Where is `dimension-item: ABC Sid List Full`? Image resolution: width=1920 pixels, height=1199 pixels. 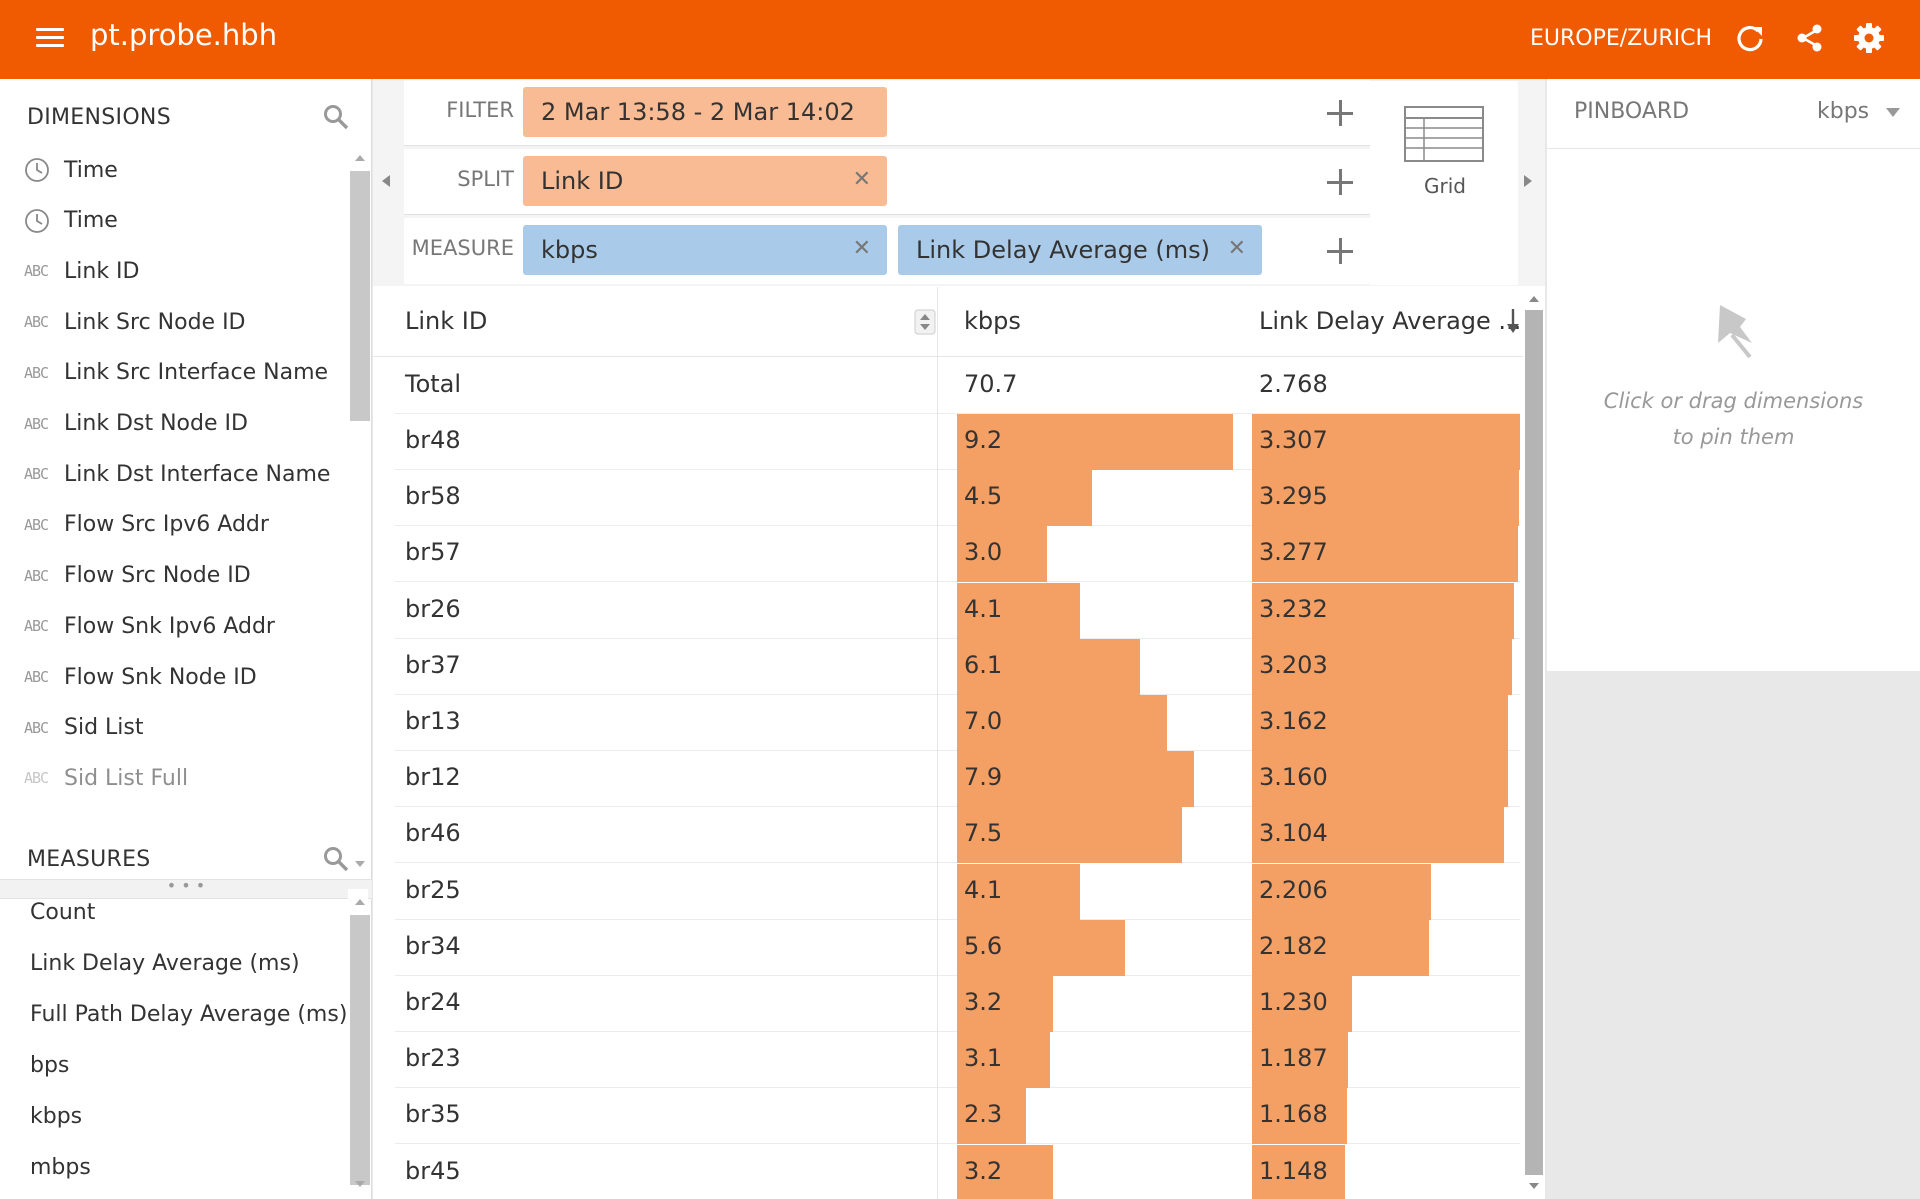
dimension-item: ABC Sid List Full is located at coordinates (106, 778).